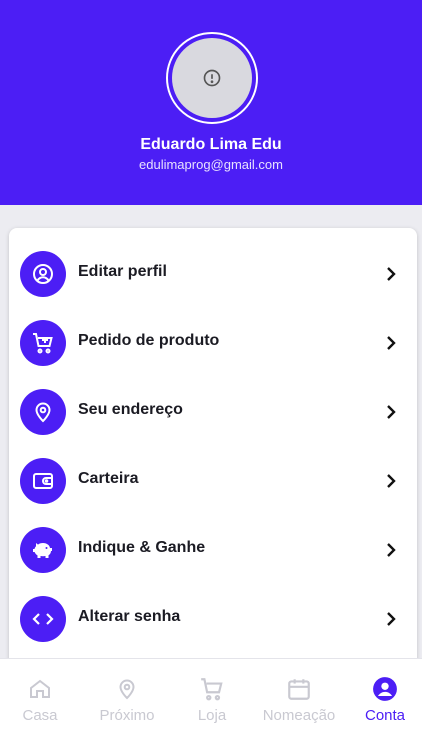 This screenshot has width=422, height=750. Describe the element at coordinates (40, 689) in the screenshot. I see `home-icon` at that location.